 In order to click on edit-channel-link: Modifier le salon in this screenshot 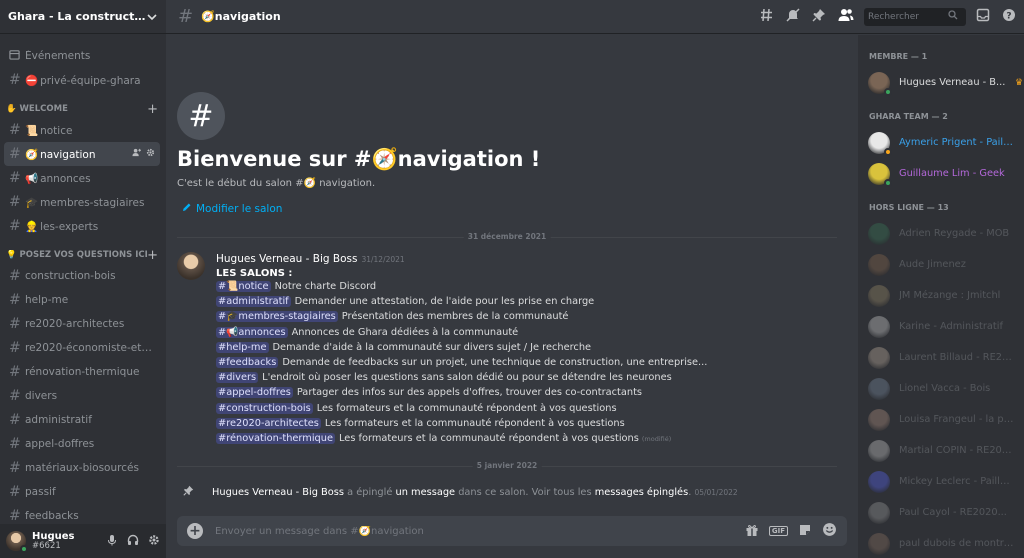, I will do `click(232, 208)`.